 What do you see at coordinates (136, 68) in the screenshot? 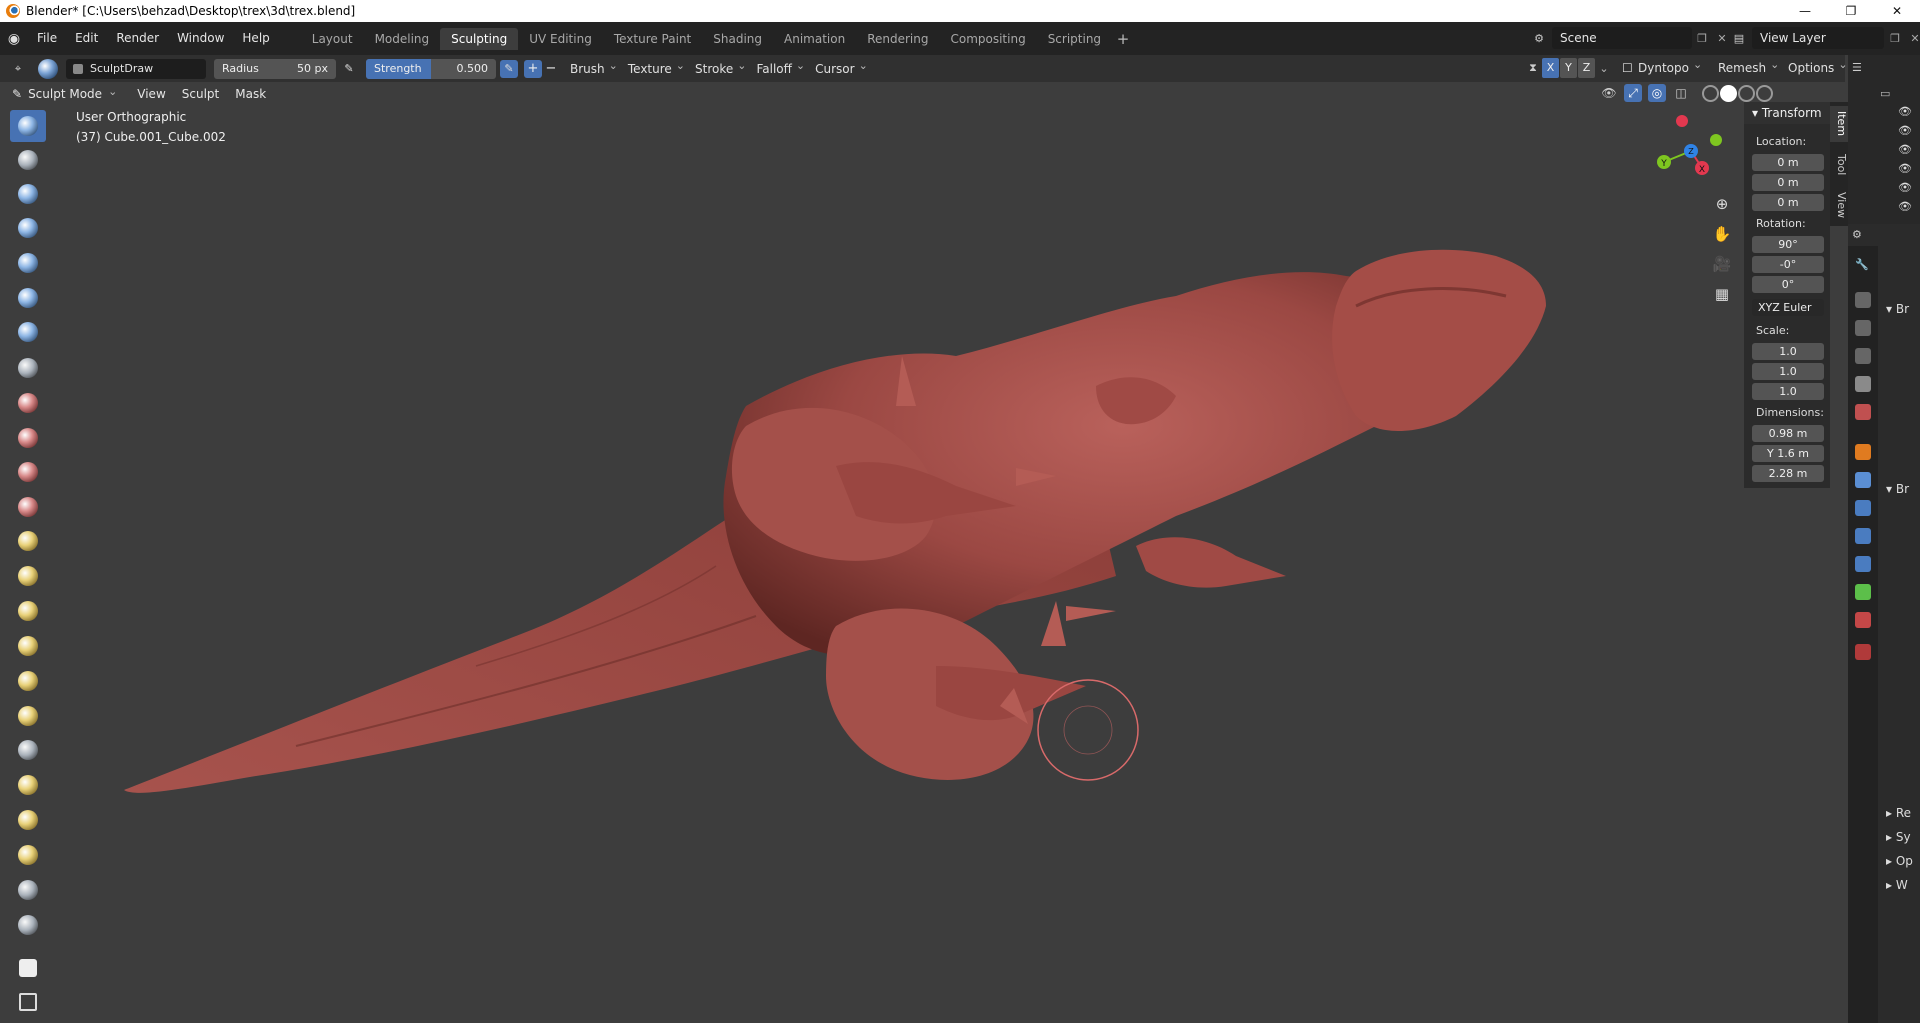
I see `brush-name-field: SculptDraw` at bounding box center [136, 68].